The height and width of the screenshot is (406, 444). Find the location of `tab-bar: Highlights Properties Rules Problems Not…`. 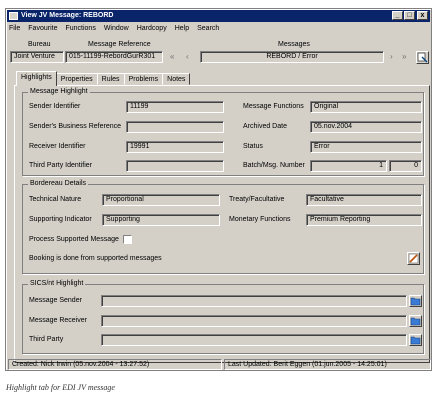

tab-bar: Highlights Properties Rules Problems Not… is located at coordinates (103, 78).